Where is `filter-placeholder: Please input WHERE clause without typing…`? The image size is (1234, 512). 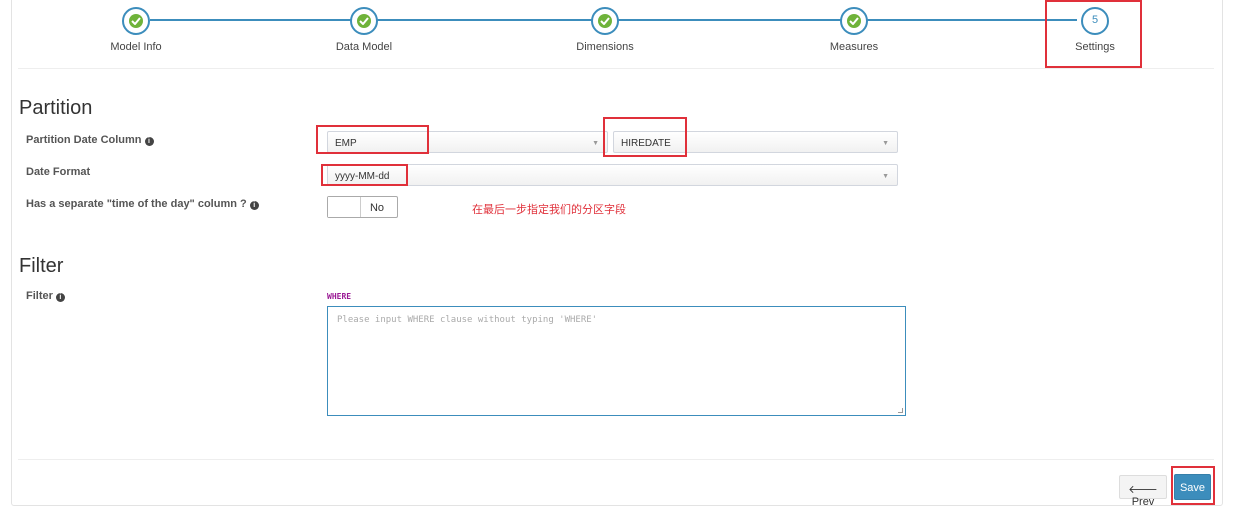 filter-placeholder: Please input WHERE clause without typing… is located at coordinates (467, 320).